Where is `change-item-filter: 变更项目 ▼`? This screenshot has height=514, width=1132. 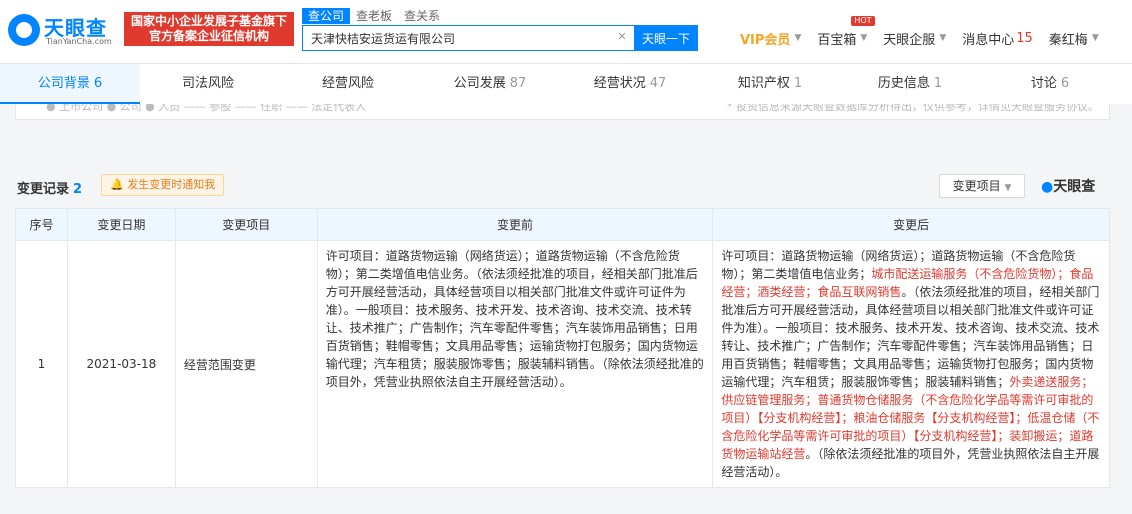 change-item-filter: 变更项目 ▼ is located at coordinates (982, 186).